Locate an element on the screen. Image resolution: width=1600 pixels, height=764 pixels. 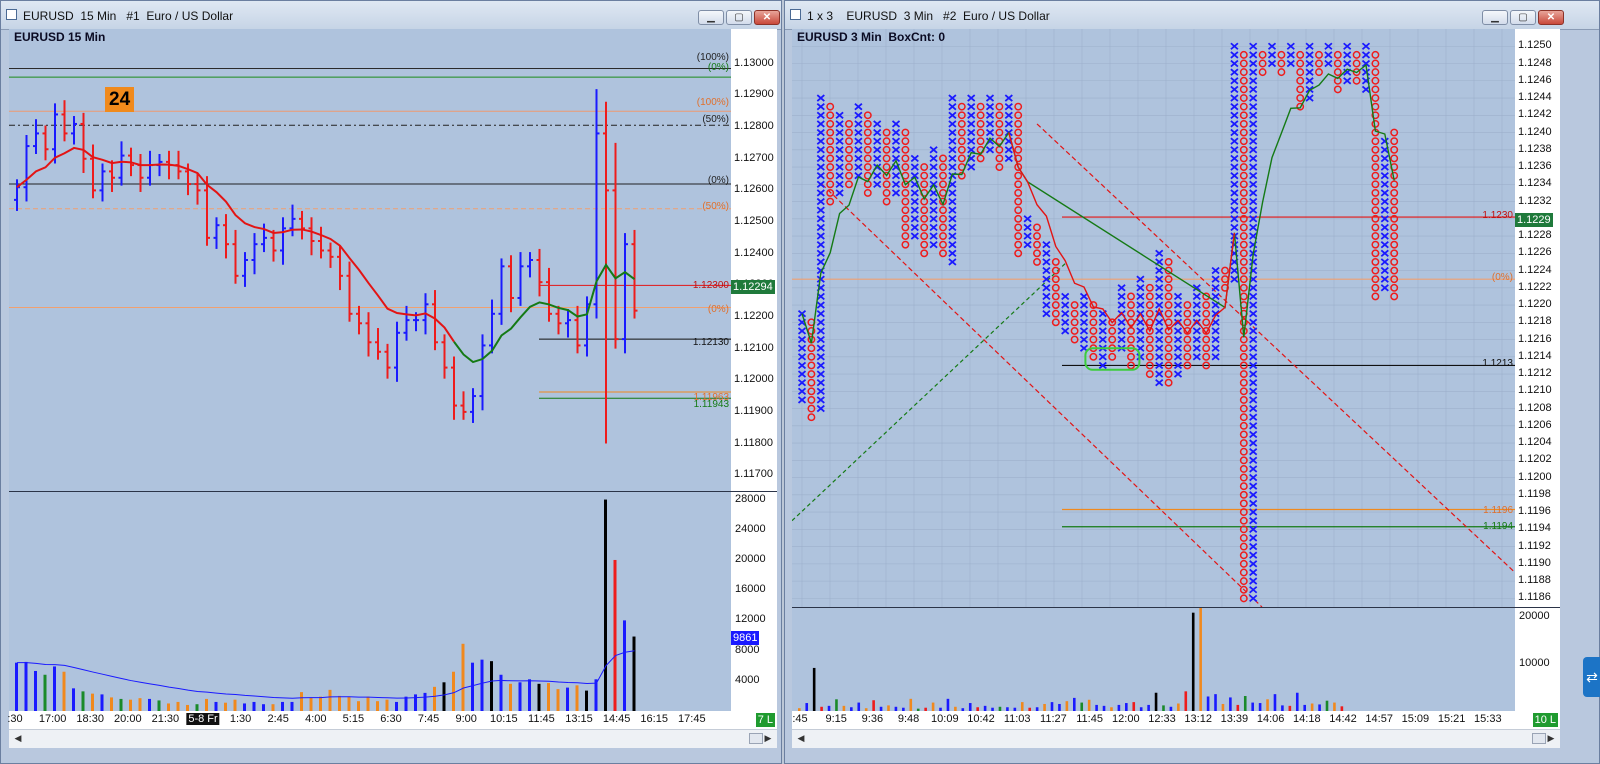
time-tick-label: 13:15 is located at coordinates (579, 719).